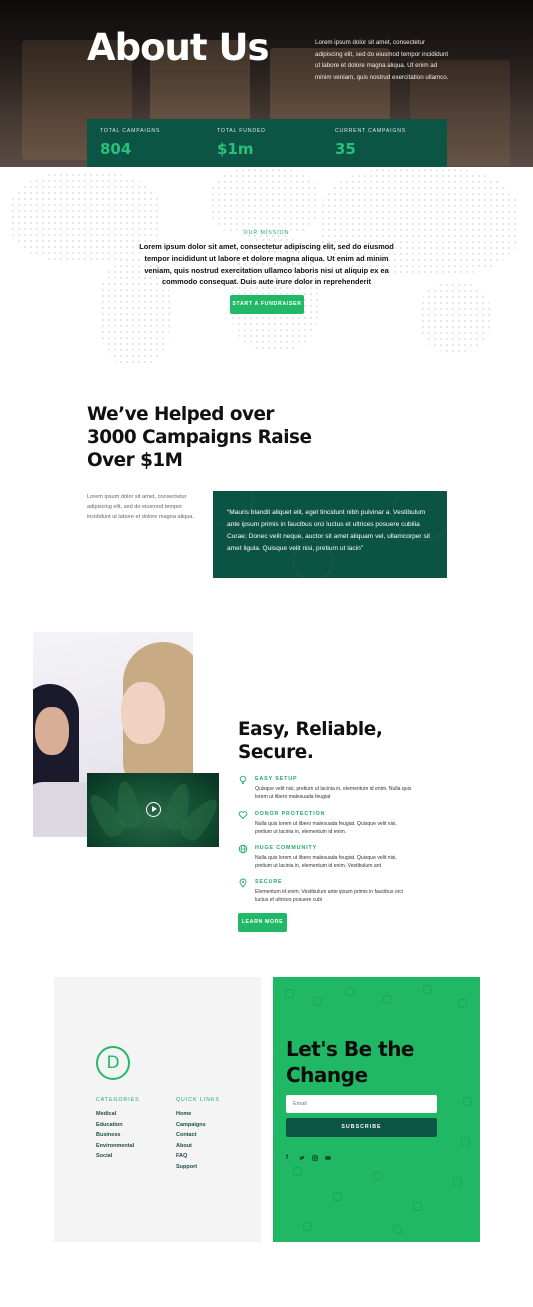 Image resolution: width=533 pixels, height=1307 pixels. What do you see at coordinates (191, 1167) in the screenshot?
I see `quick-link-support: Support` at bounding box center [191, 1167].